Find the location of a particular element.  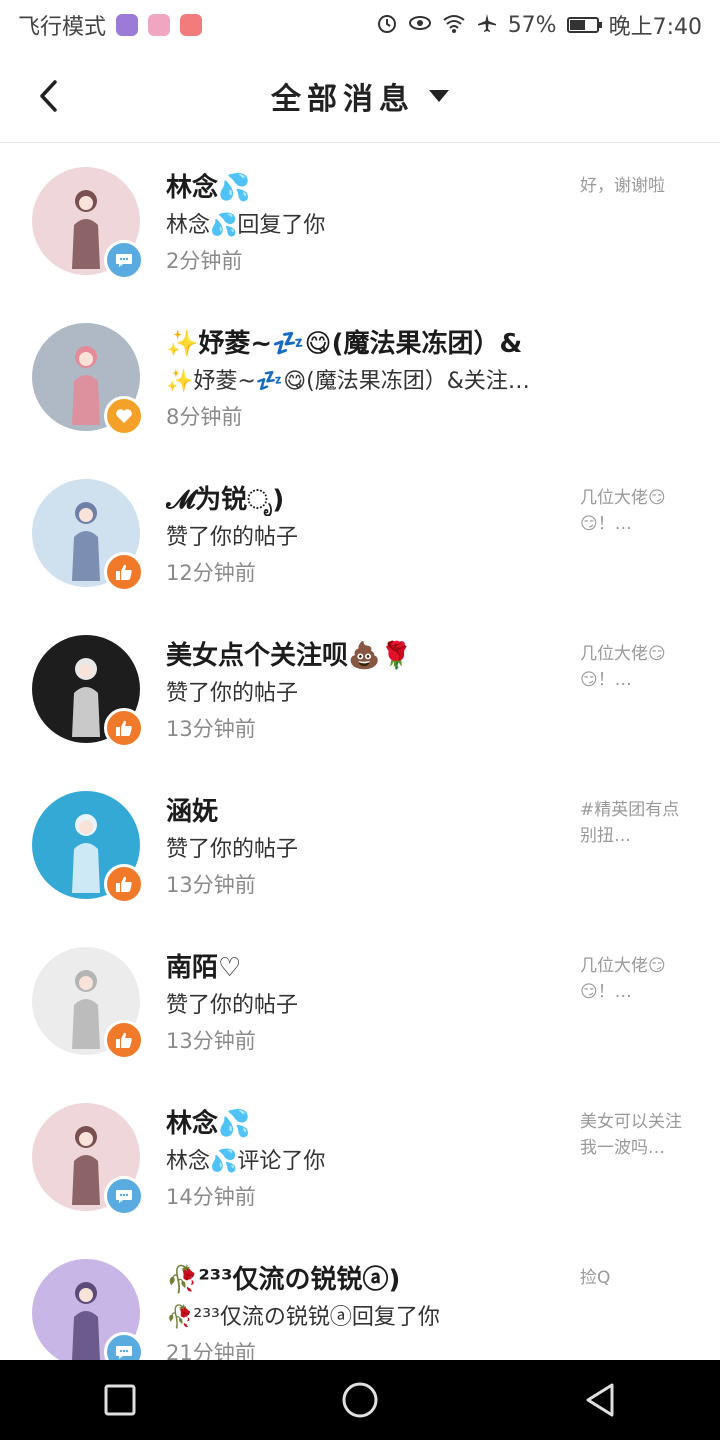

message-filter-dropdown: 全部消息 is located at coordinates (360, 96).